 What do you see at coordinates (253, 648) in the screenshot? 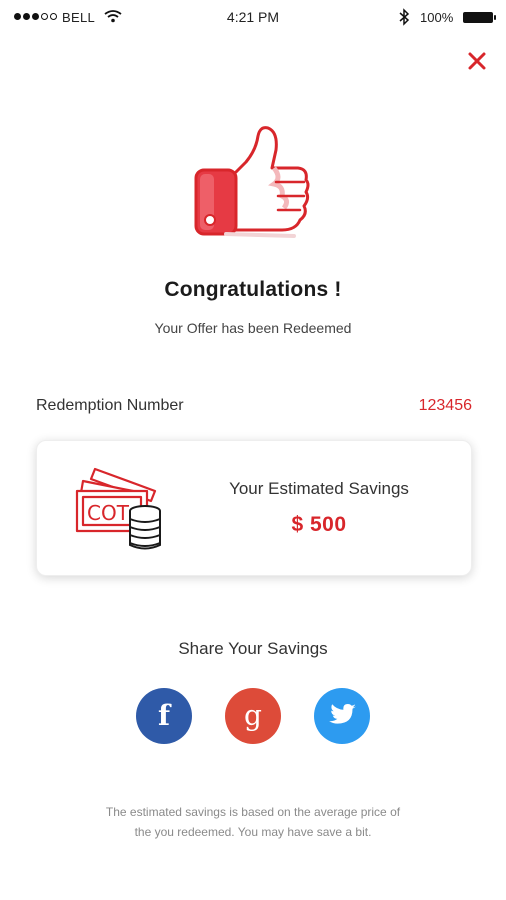
I see `share-savings-title: Share Your Savings` at bounding box center [253, 648].